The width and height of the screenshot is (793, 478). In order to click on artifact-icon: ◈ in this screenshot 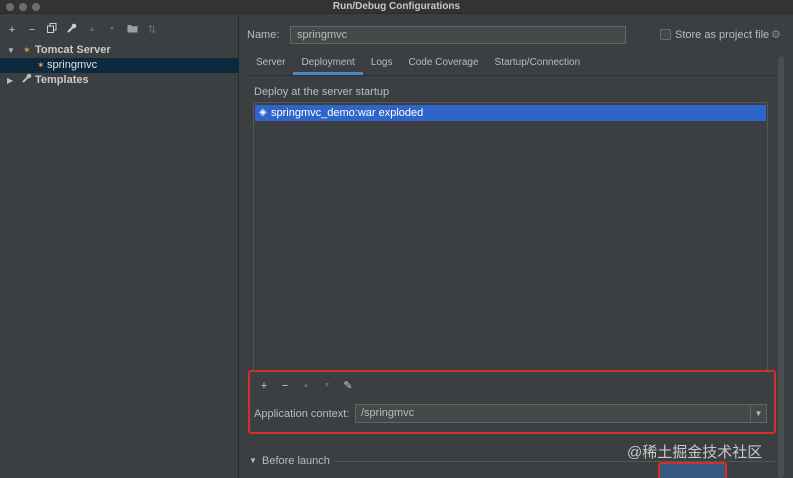, I will do `click(263, 112)`.